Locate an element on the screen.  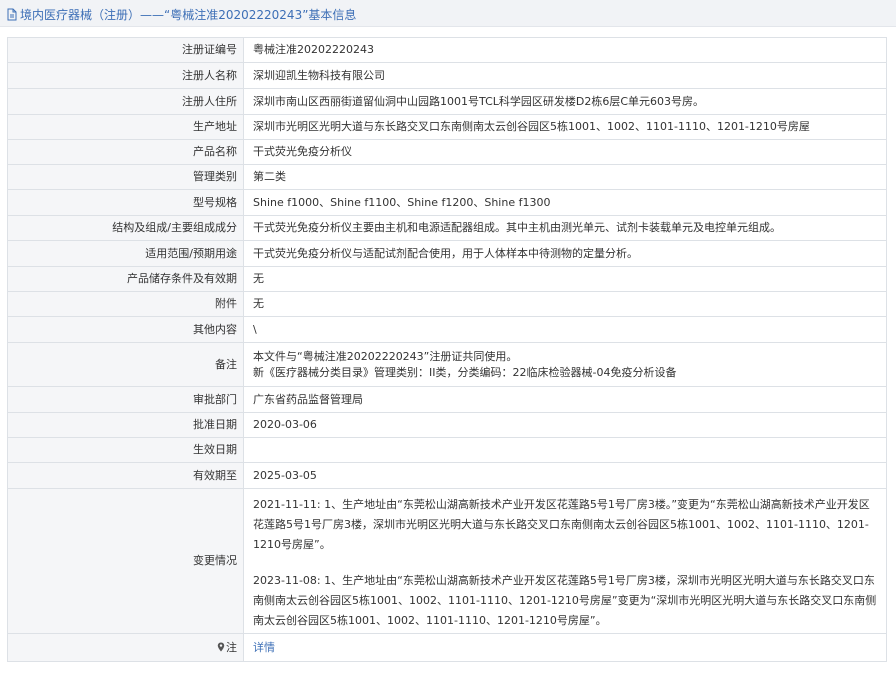
row-value-product-name: 干式荧光免疫分析仪 is located at coordinates (565, 152).